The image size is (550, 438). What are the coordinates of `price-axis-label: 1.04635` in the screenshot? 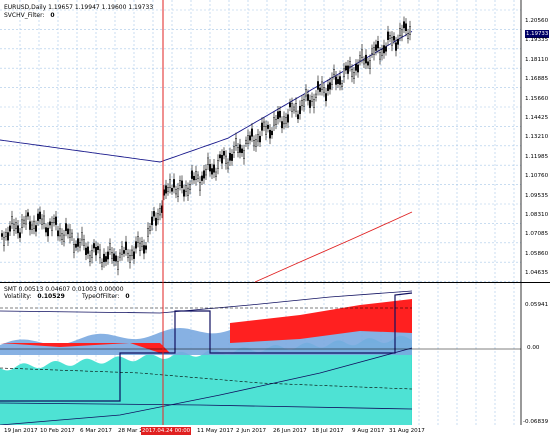 It's located at (537, 273).